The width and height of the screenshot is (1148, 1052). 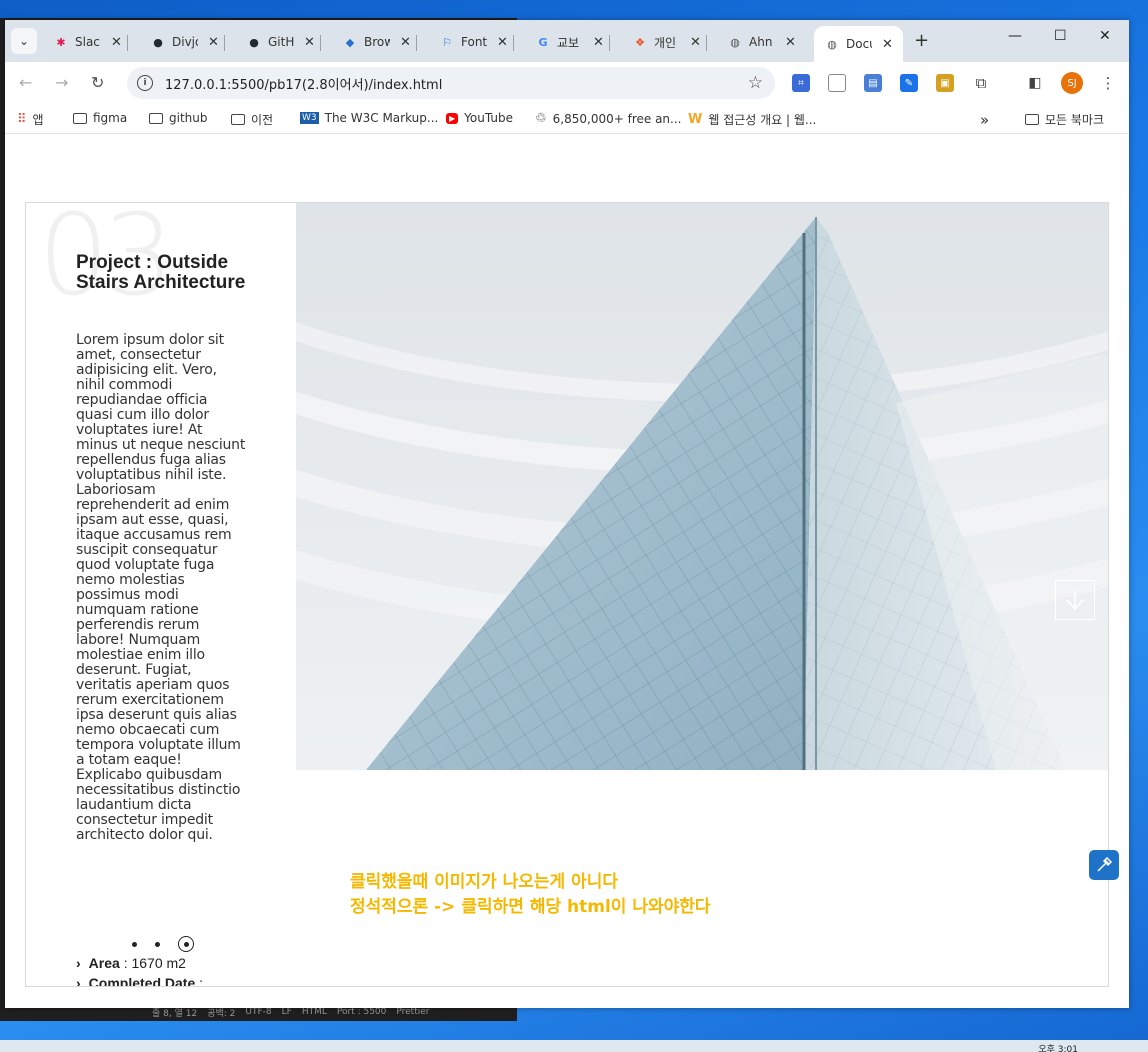 I want to click on new-tab-button: +, so click(x=921, y=40).